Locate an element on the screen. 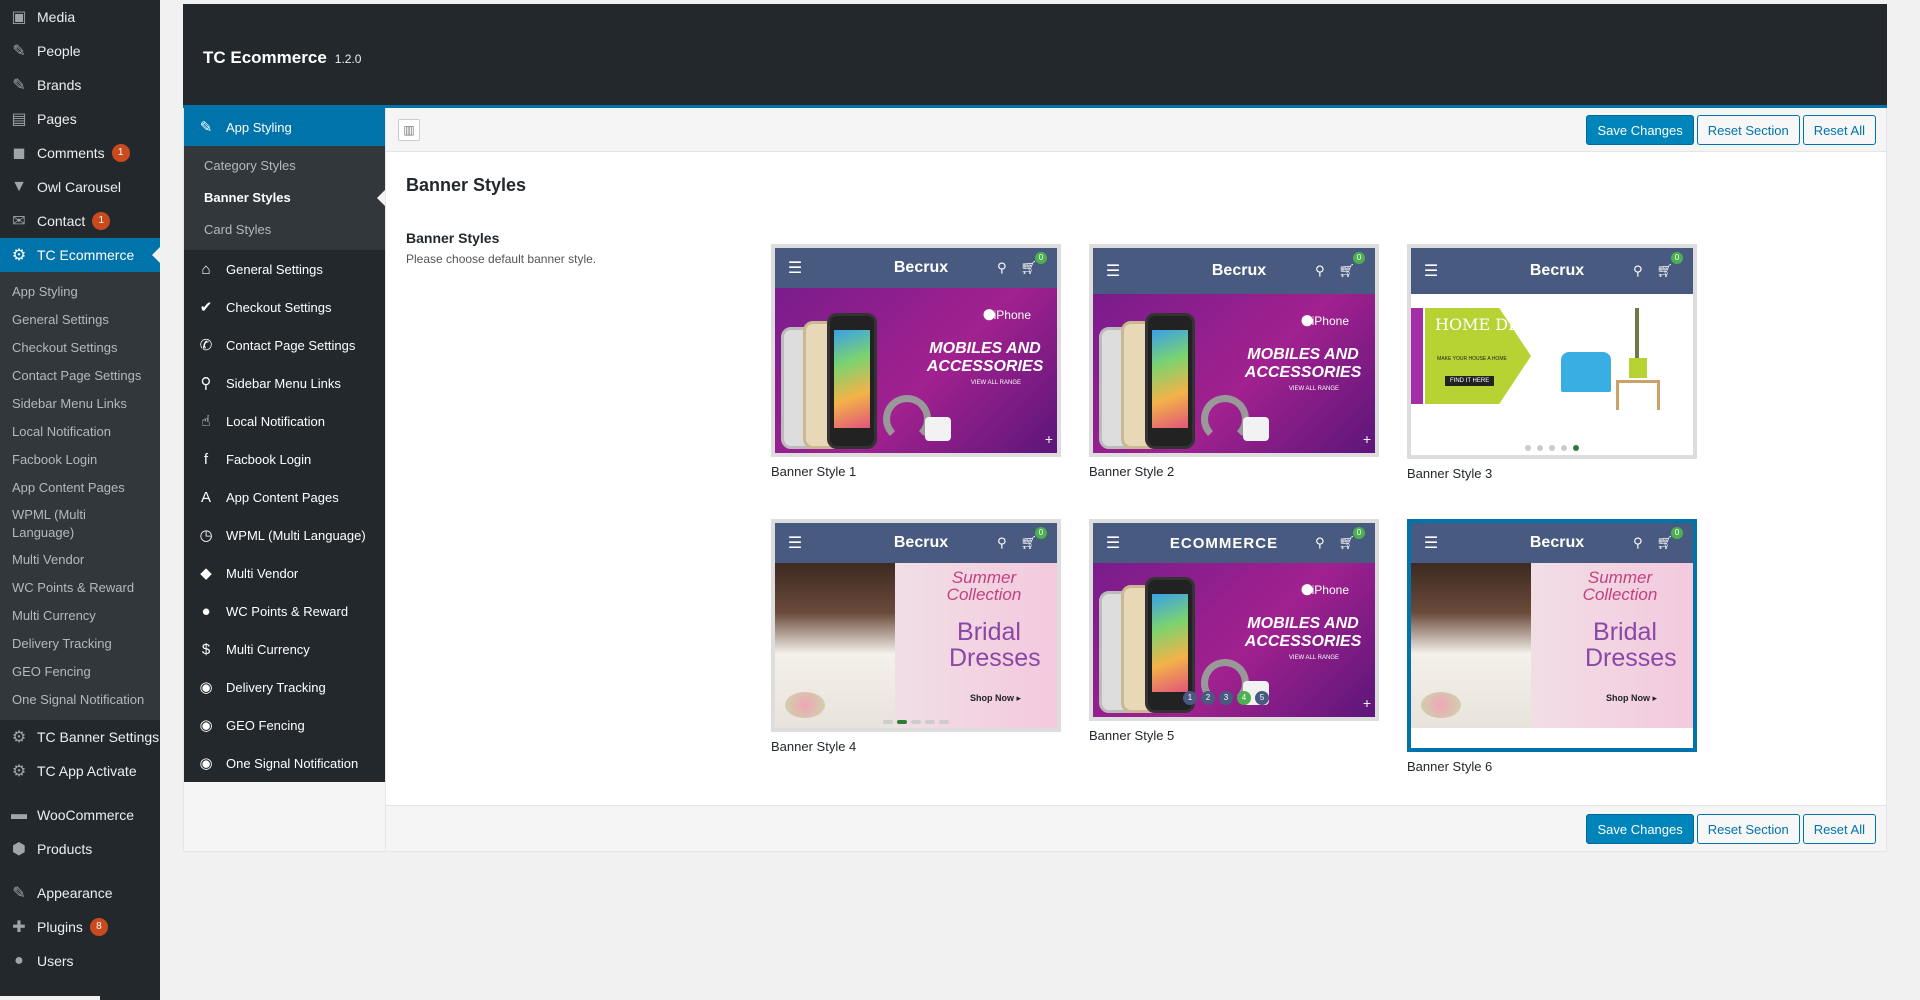 This screenshot has width=1920, height=1000. submenu-general-settings: General Settings is located at coordinates (80, 320).